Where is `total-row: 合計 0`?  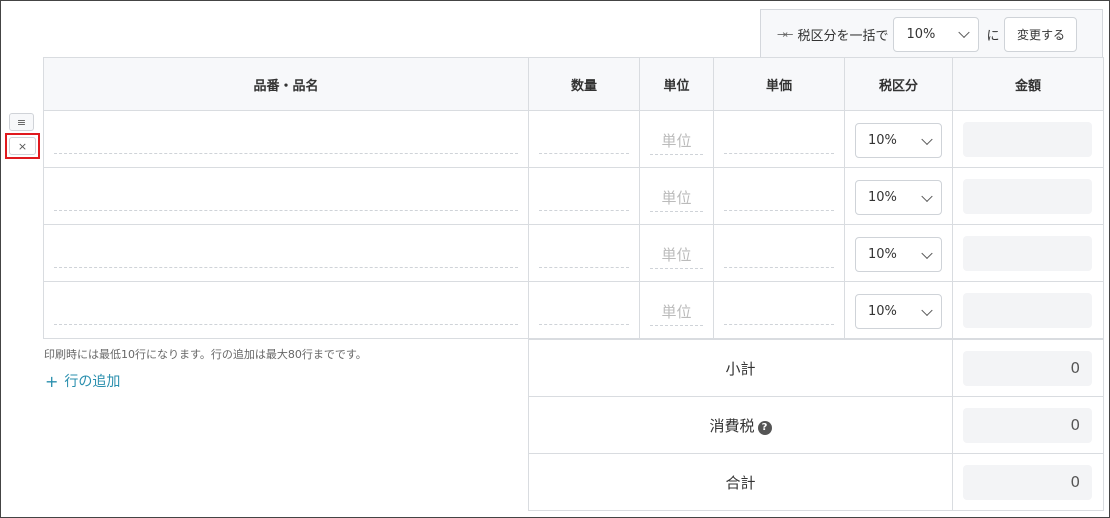
total-row: 合計 0 is located at coordinates (816, 482).